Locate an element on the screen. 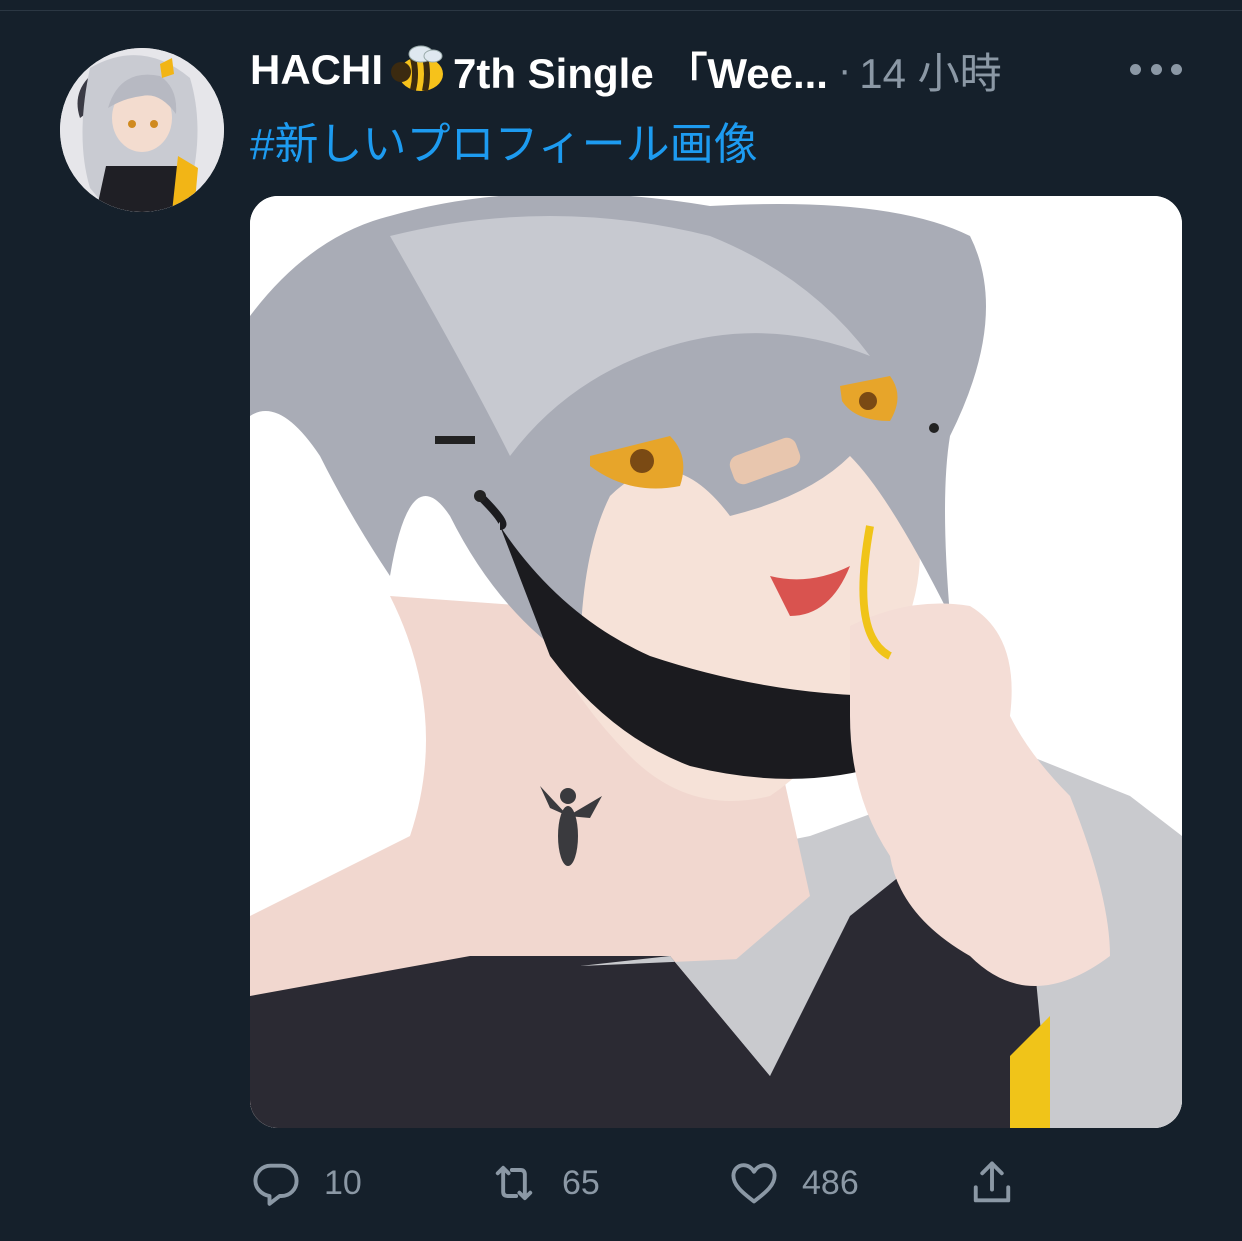 The image size is (1242, 1241). more-button is located at coordinates (1156, 69).